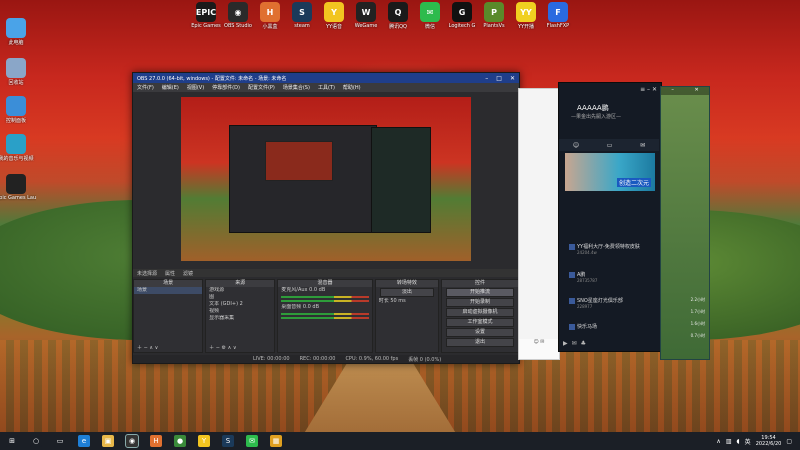  I want to click on menu-item: 编辑(E), so click(170, 87).